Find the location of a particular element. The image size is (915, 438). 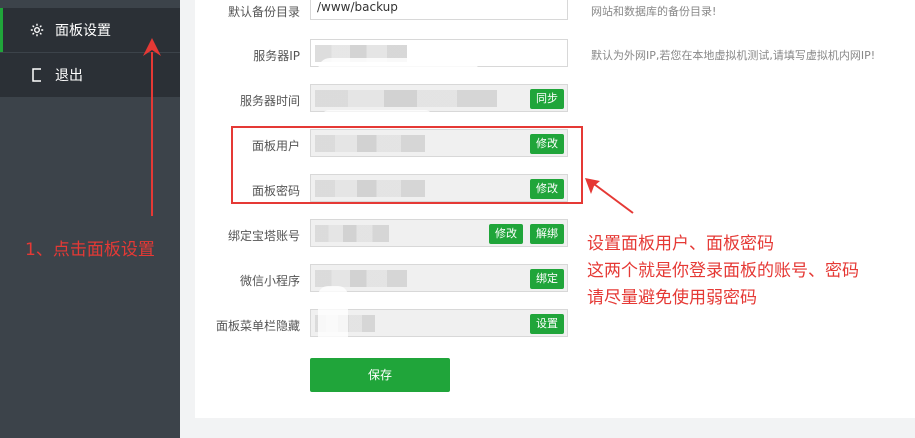

annotation-note-1: 设置面板用户、面板密码 is located at coordinates (680, 244).